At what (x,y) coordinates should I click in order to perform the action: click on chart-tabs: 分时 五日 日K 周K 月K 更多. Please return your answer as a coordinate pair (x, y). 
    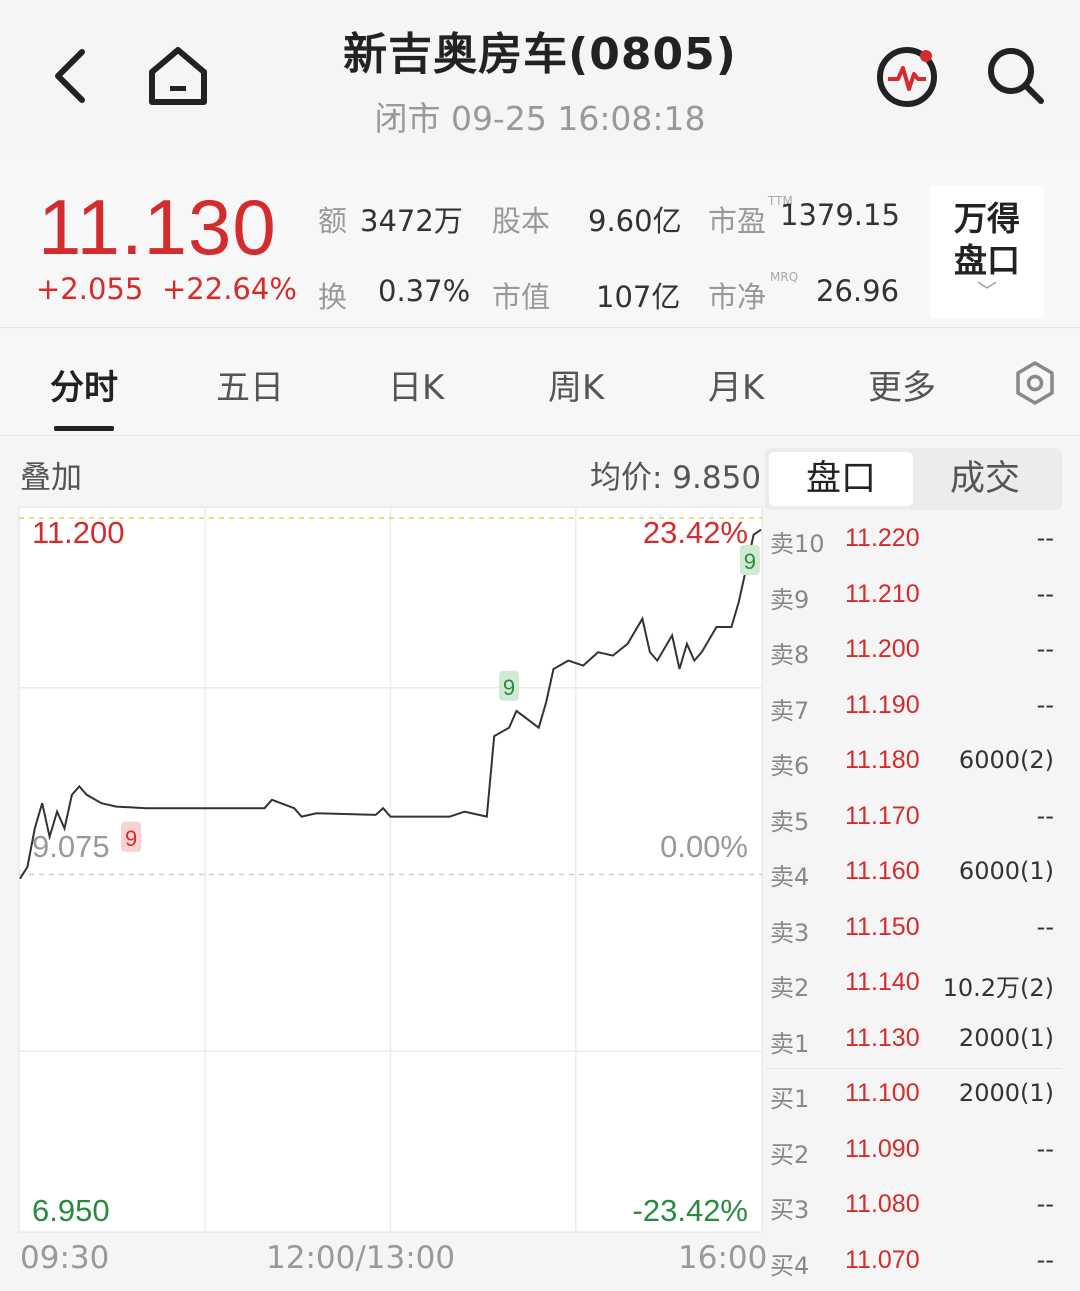
    Looking at the image, I should click on (540, 383).